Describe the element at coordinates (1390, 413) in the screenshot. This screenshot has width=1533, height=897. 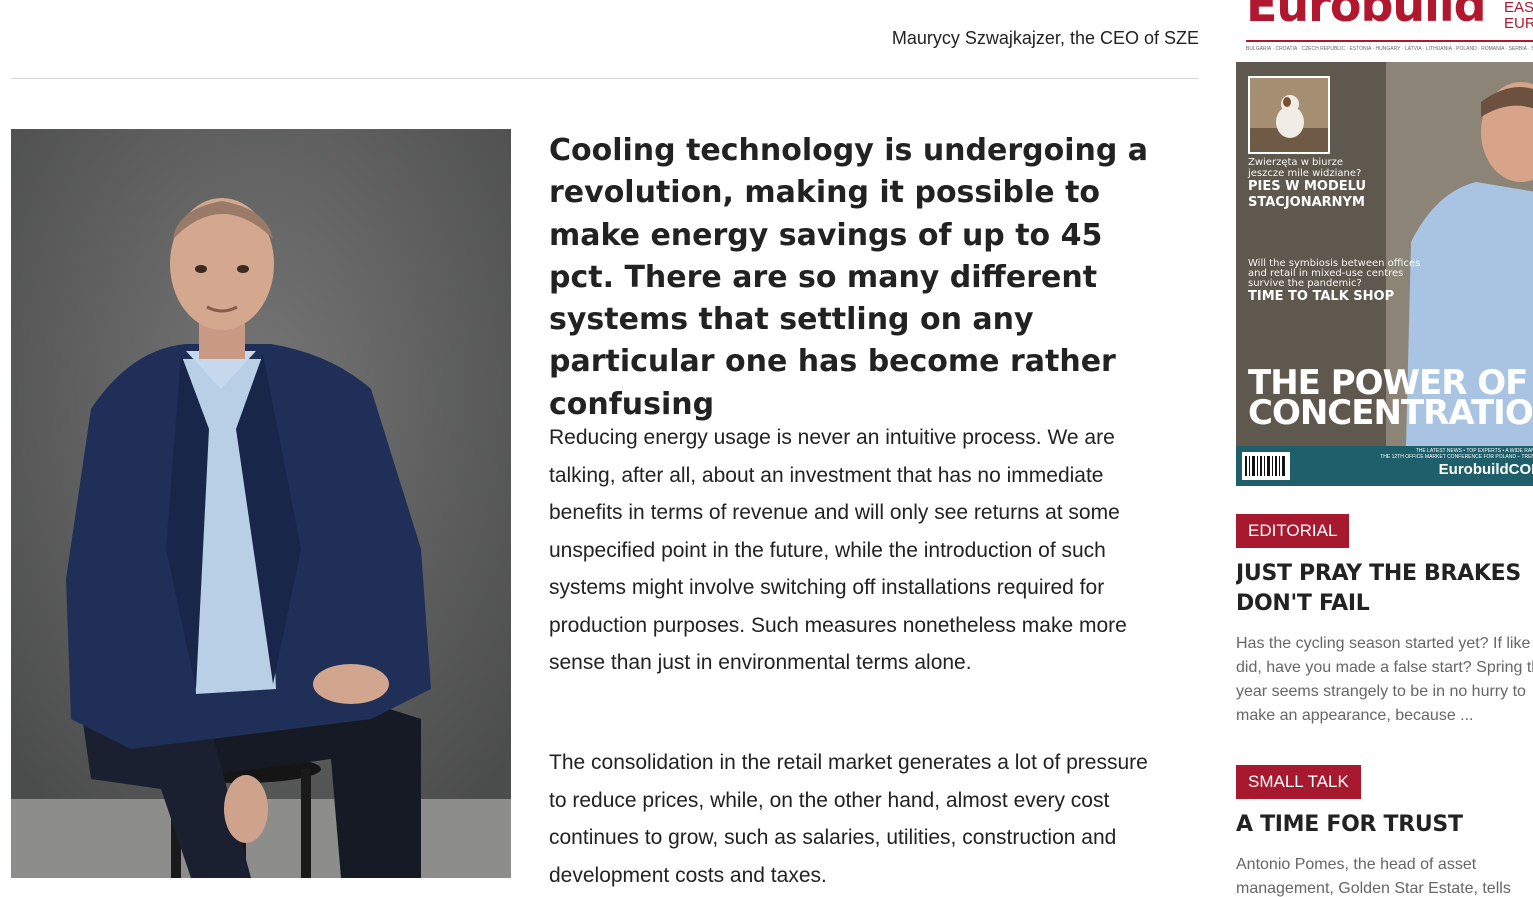
I see `cover-headline-line2: CONCENTRATION` at that location.